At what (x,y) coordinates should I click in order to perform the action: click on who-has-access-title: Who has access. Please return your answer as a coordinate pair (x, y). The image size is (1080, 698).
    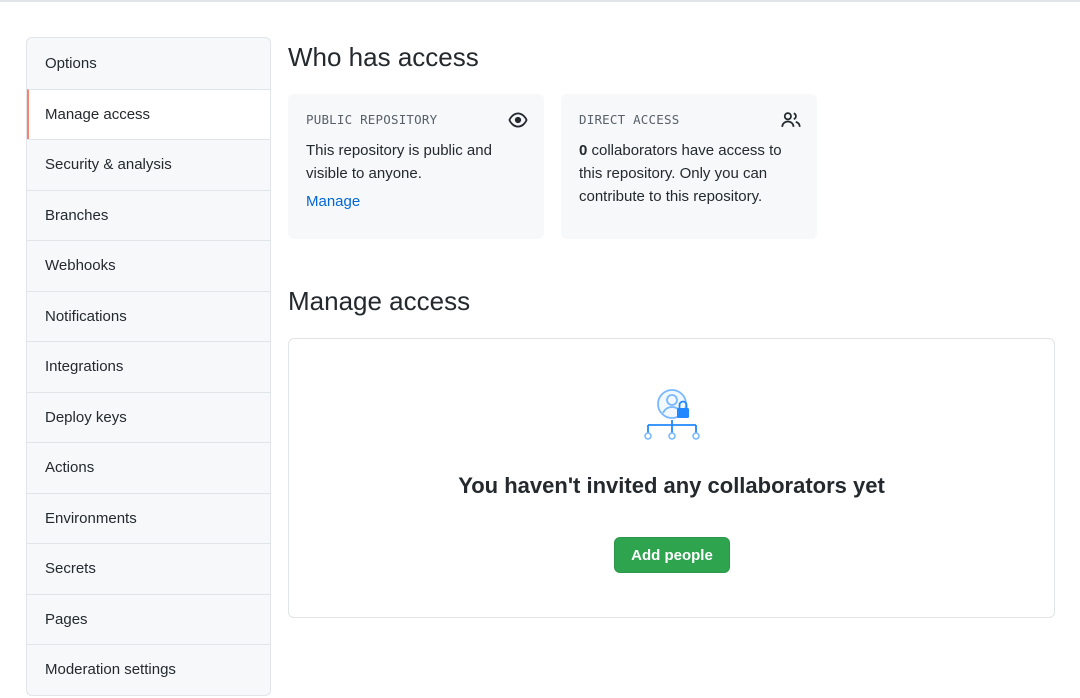
    Looking at the image, I should click on (383, 57).